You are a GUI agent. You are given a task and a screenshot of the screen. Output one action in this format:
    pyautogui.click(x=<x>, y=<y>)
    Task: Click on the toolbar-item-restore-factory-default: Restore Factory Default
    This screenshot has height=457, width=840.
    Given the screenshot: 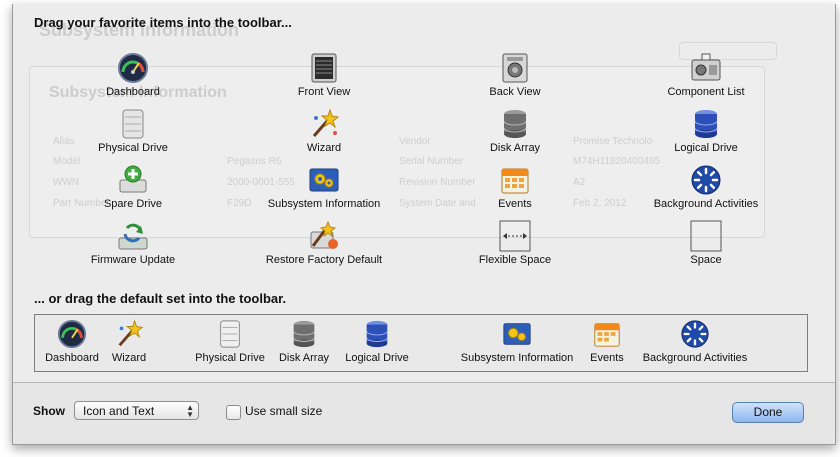 What is the action you would take?
    pyautogui.click(x=324, y=243)
    